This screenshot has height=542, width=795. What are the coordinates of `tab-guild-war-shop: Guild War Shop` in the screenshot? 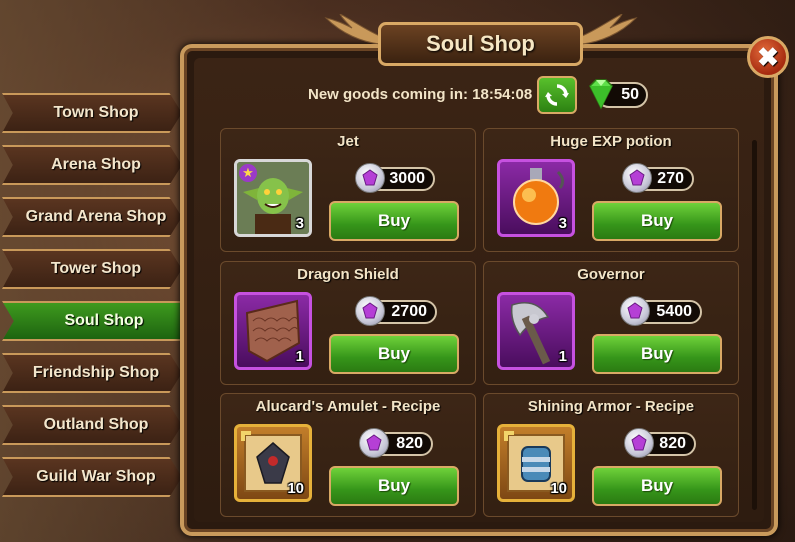 It's located at (92, 477).